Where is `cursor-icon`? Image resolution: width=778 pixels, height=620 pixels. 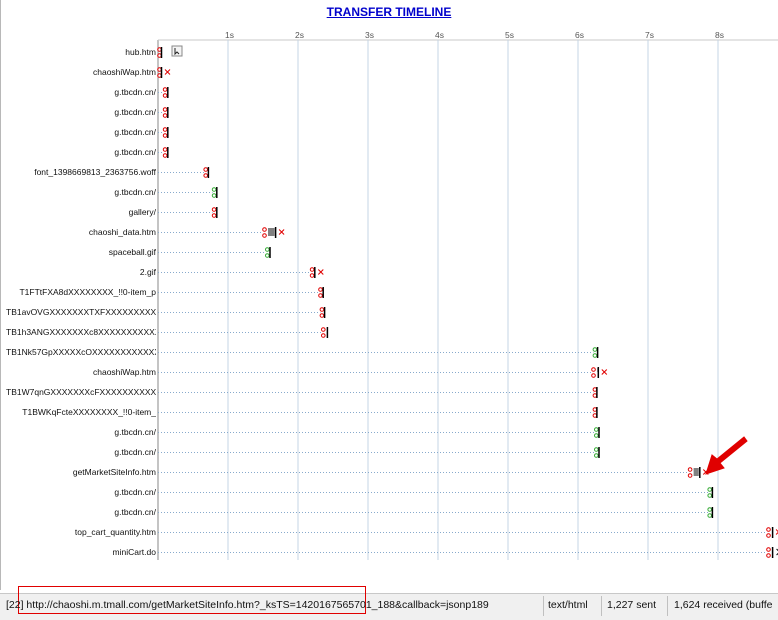 cursor-icon is located at coordinates (177, 51).